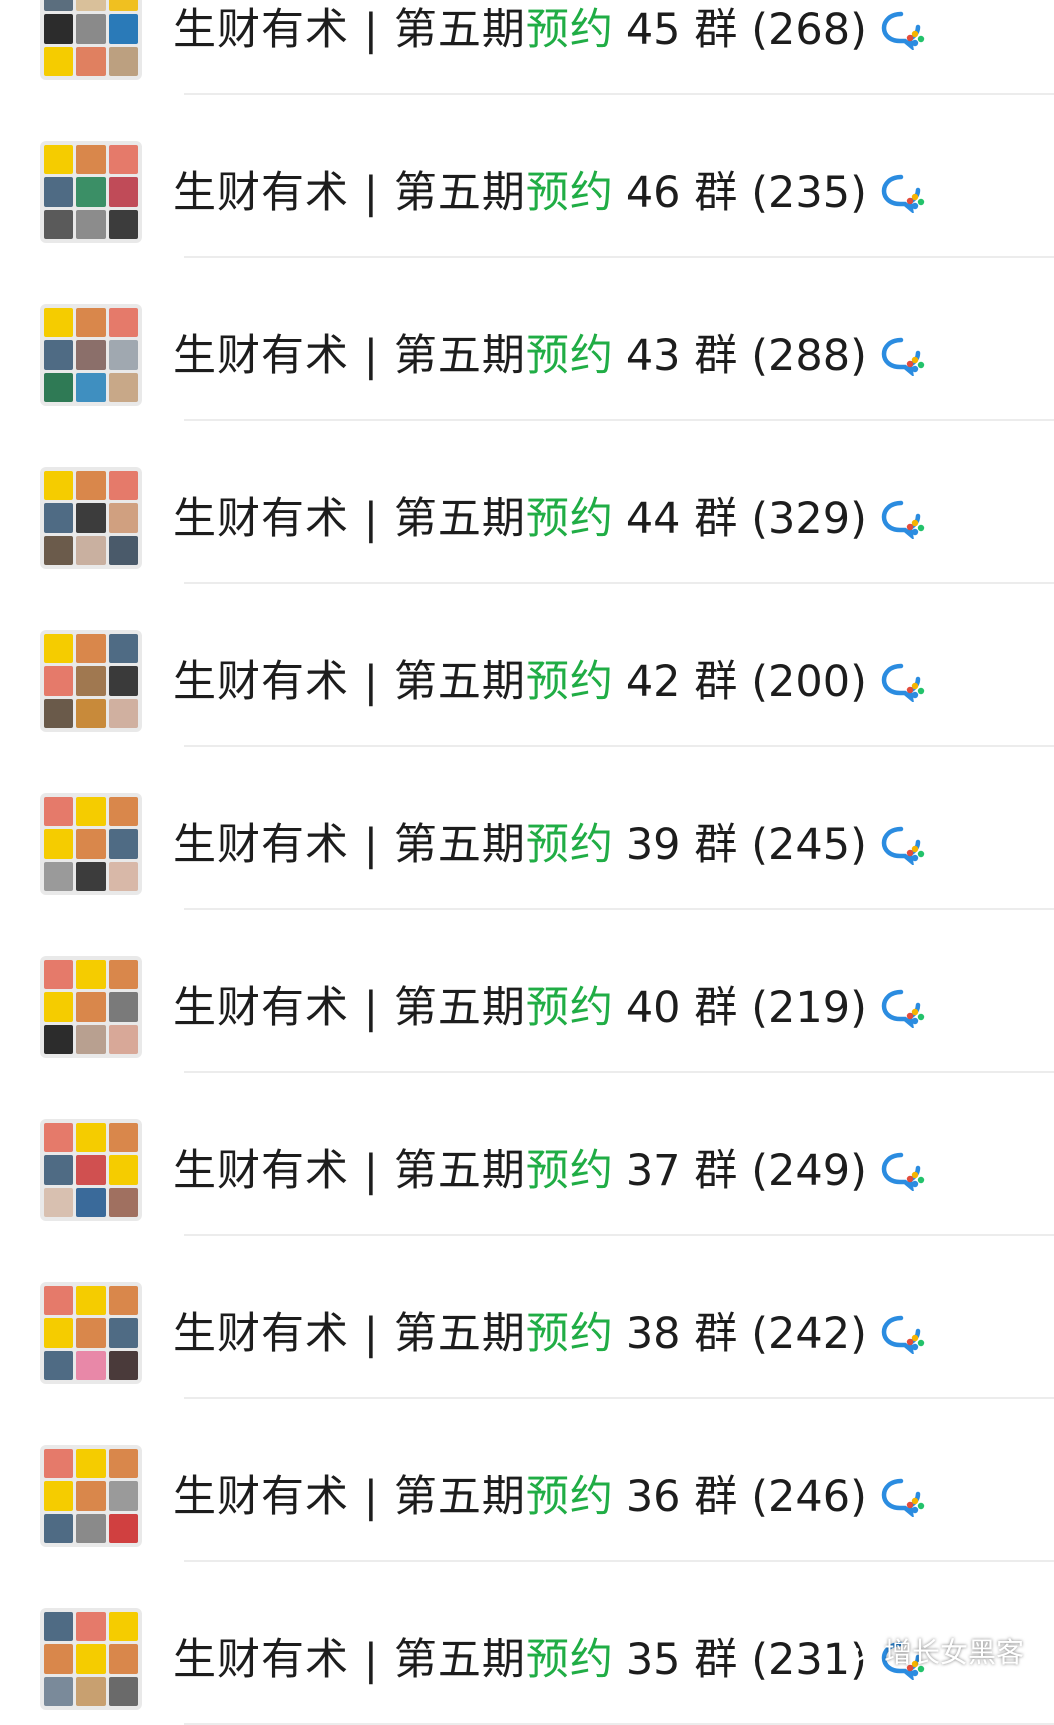  I want to click on chat-list-item: 生财有术 | 第五期 预约 45 群 (268), so click(527, 47).